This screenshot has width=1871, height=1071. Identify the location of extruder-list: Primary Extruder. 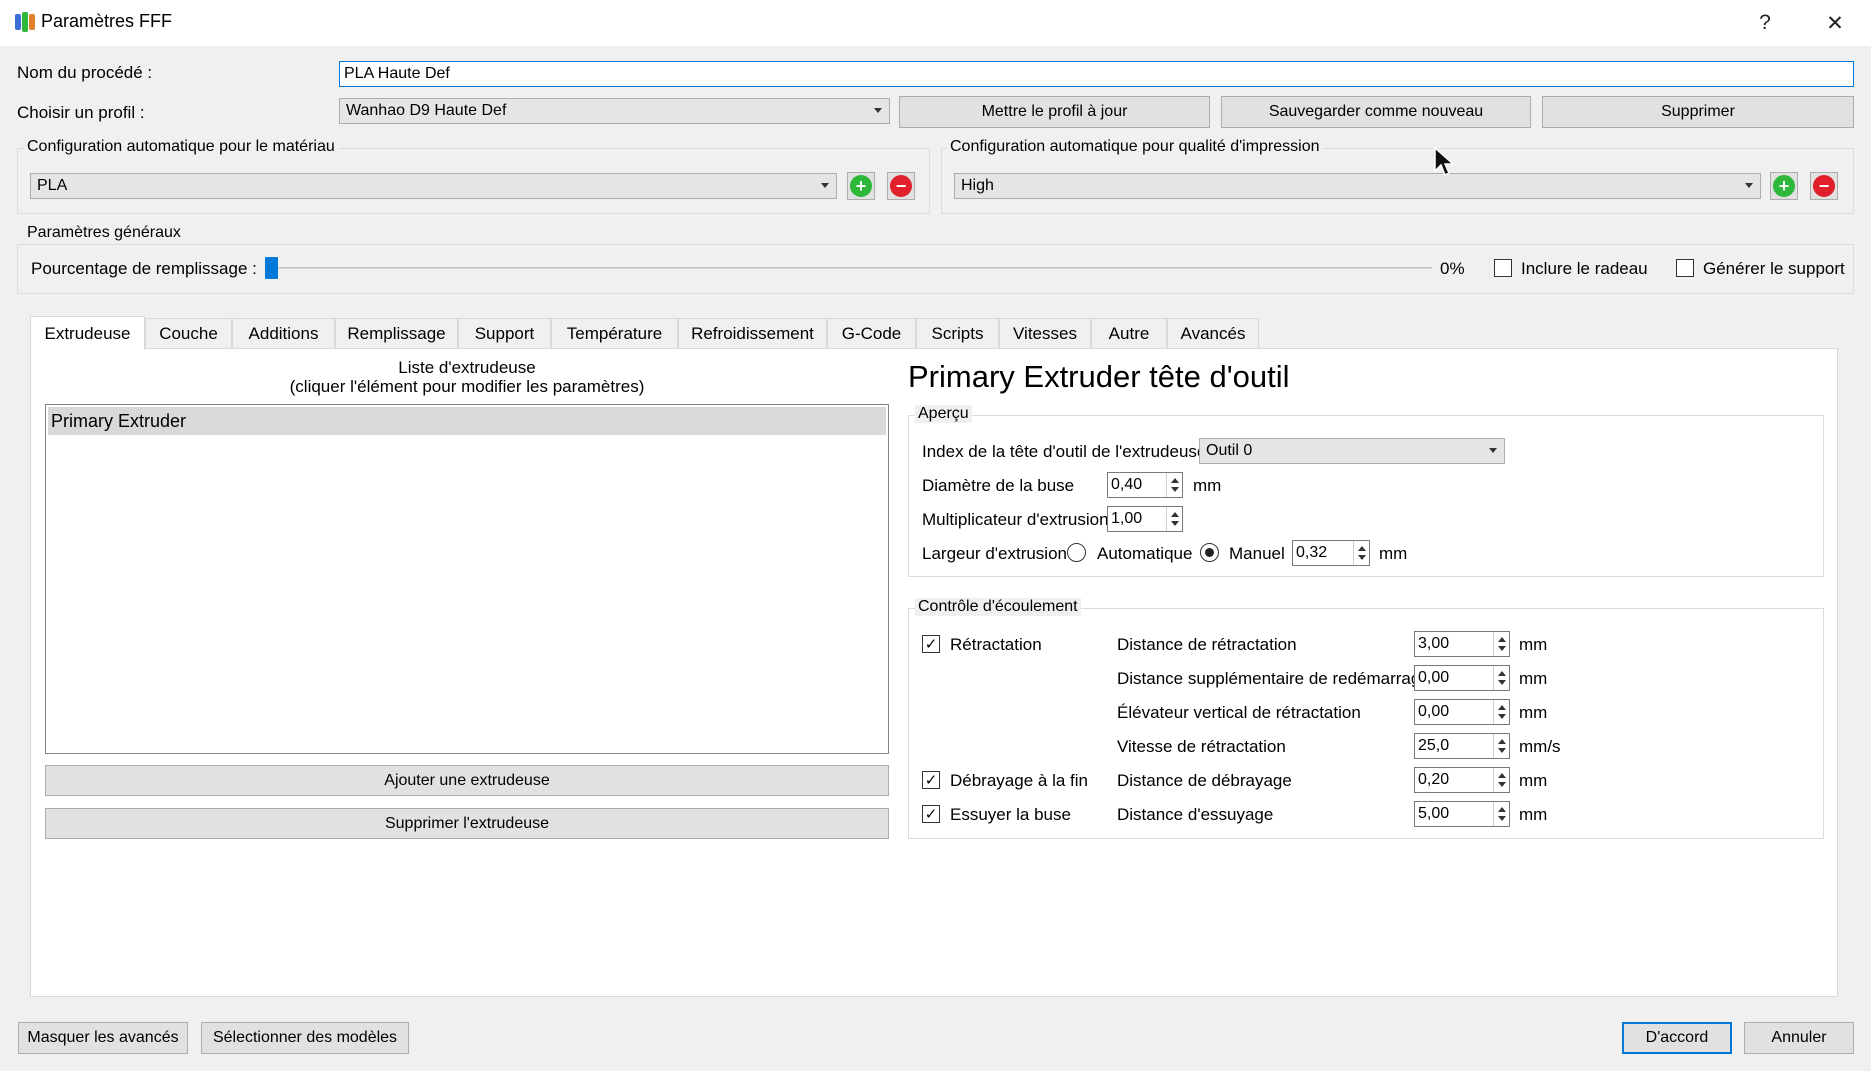
(467, 579).